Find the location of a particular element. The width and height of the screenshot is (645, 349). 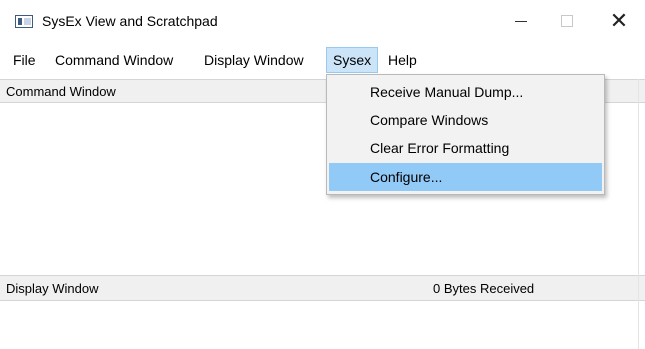

app-icon is located at coordinates (24, 21).